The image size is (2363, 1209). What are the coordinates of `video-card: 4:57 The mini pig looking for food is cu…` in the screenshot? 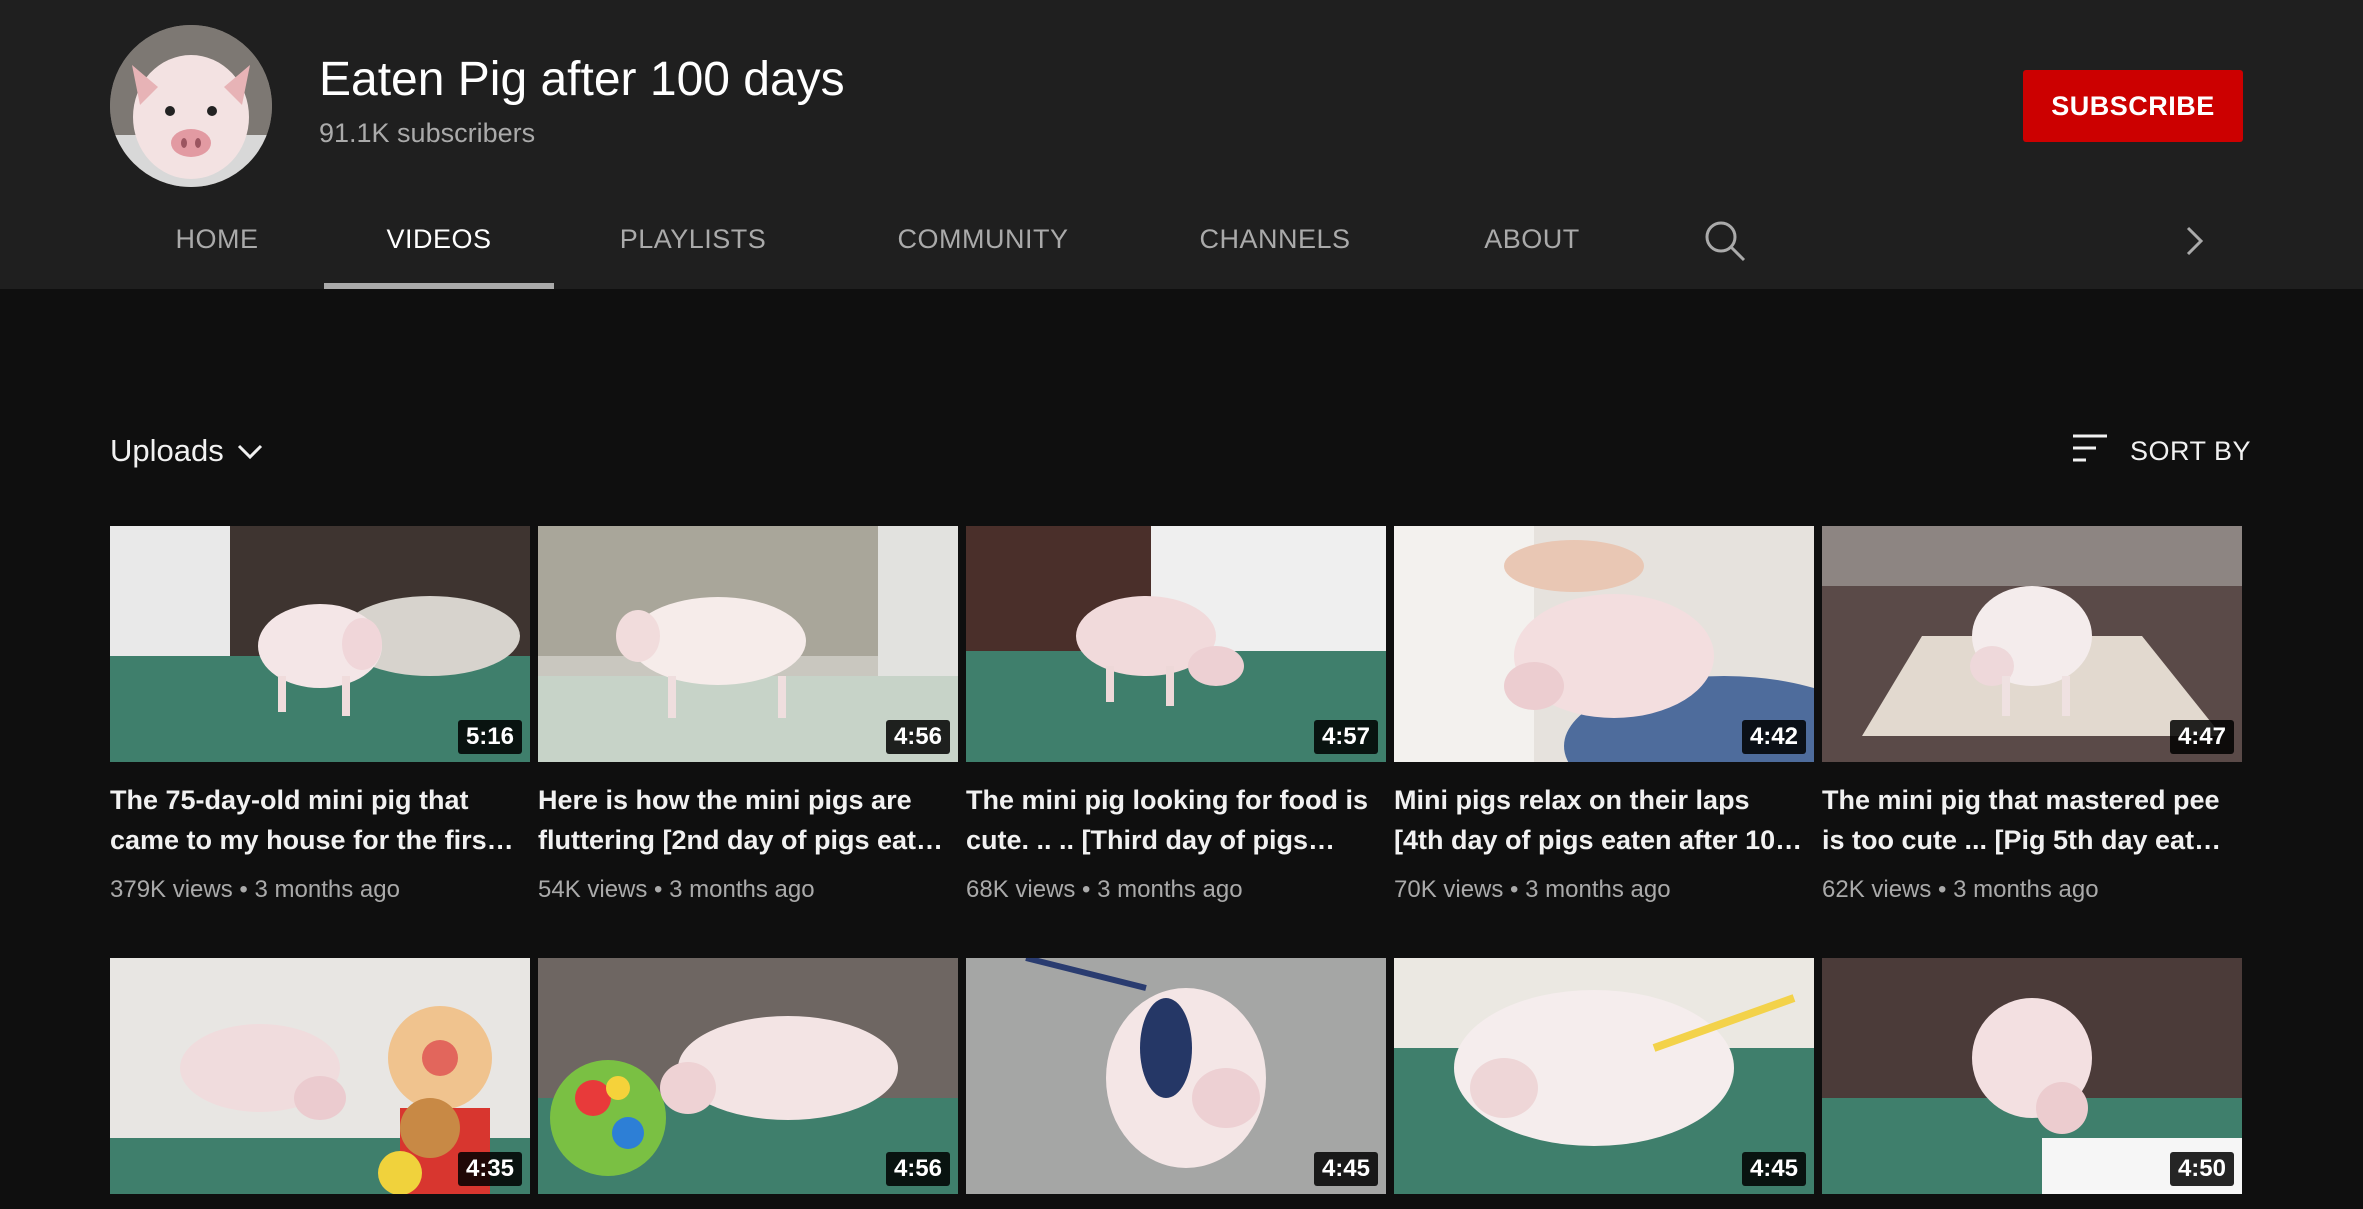 It's located at (1176, 715).